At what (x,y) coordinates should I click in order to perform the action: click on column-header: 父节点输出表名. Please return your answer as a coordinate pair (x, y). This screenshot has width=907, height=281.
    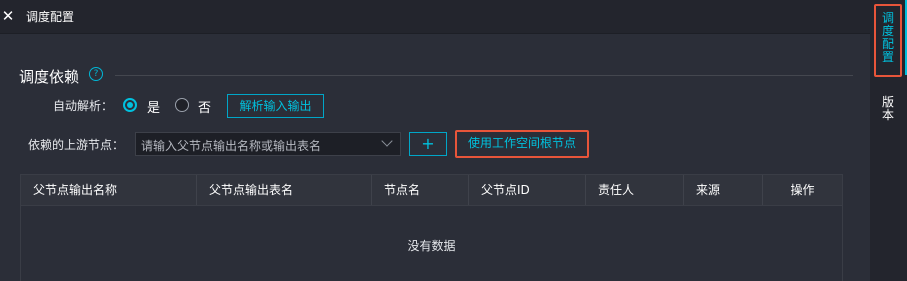
    Looking at the image, I should click on (284, 190).